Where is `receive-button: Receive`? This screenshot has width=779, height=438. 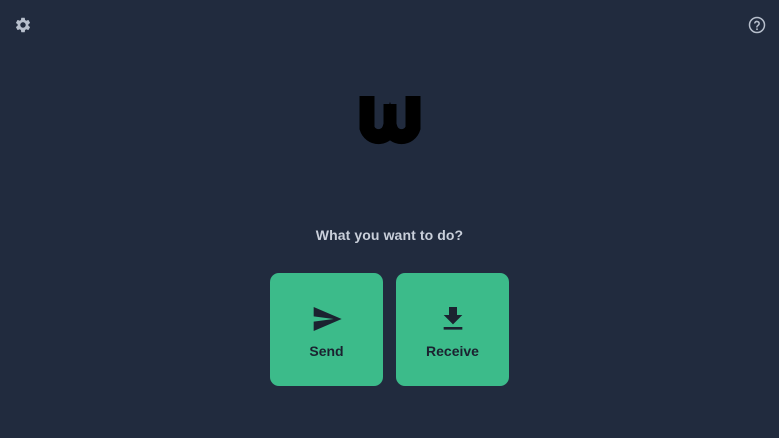
receive-button: Receive is located at coordinates (452, 329).